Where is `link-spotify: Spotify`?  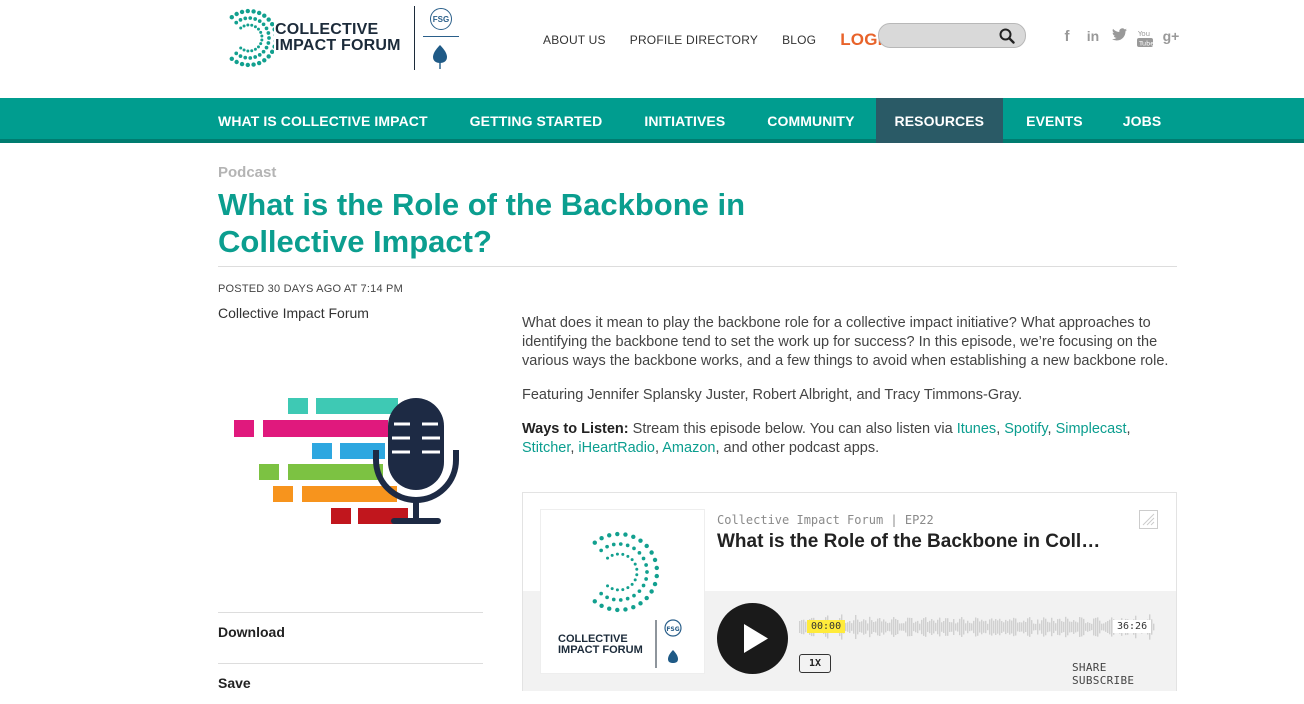 link-spotify: Spotify is located at coordinates (1025, 429).